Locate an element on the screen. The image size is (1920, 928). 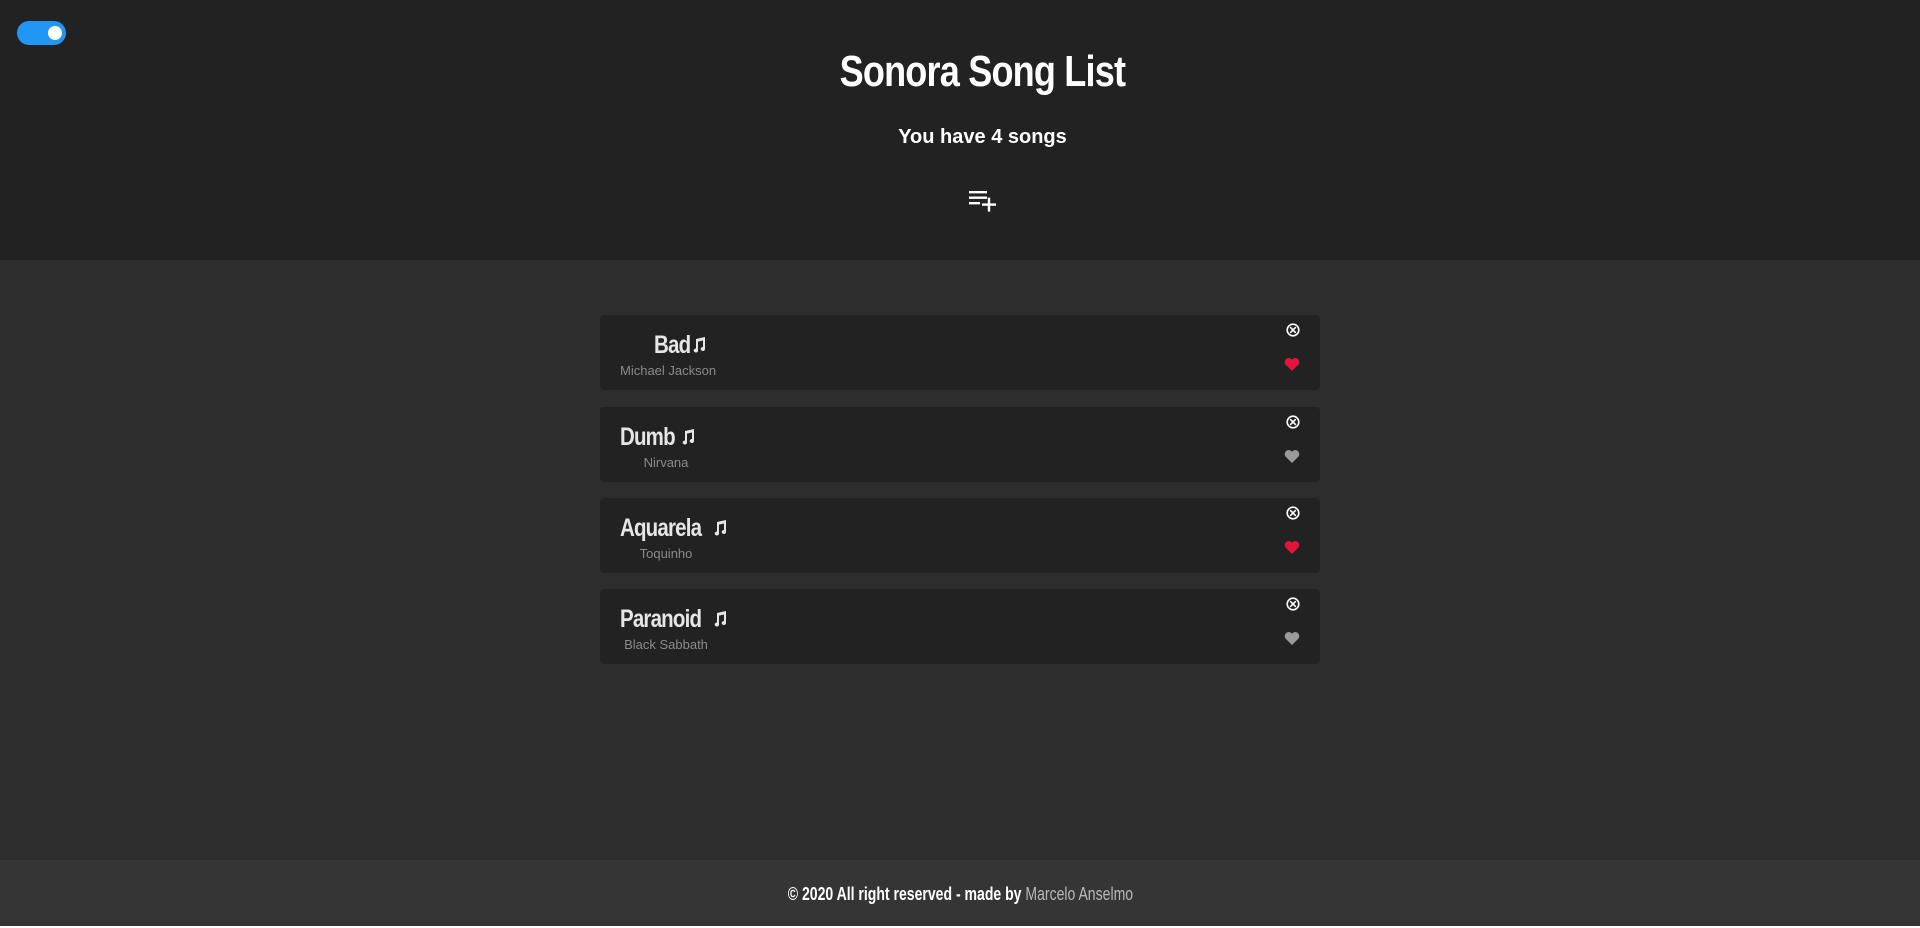
song-title-wrap: Paranoid is located at coordinates (680, 619).